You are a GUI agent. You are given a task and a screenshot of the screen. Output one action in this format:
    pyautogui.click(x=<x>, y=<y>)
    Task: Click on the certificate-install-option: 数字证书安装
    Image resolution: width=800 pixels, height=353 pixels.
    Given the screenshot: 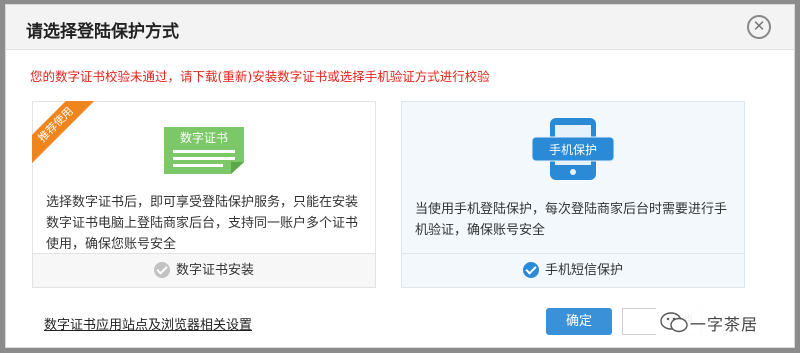 What is the action you would take?
    pyautogui.click(x=204, y=270)
    